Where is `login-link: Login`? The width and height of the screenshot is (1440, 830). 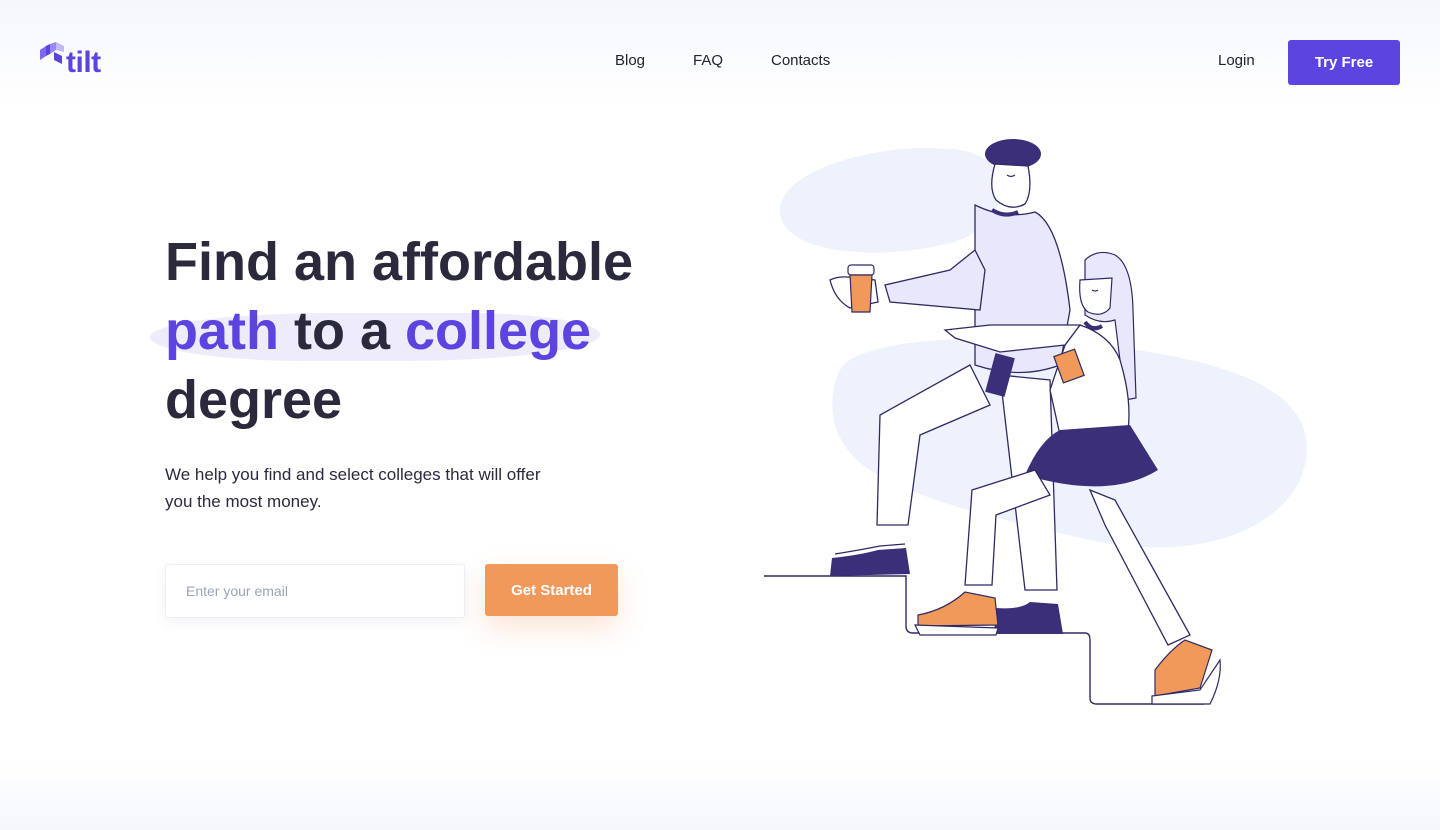 login-link: Login is located at coordinates (1236, 60).